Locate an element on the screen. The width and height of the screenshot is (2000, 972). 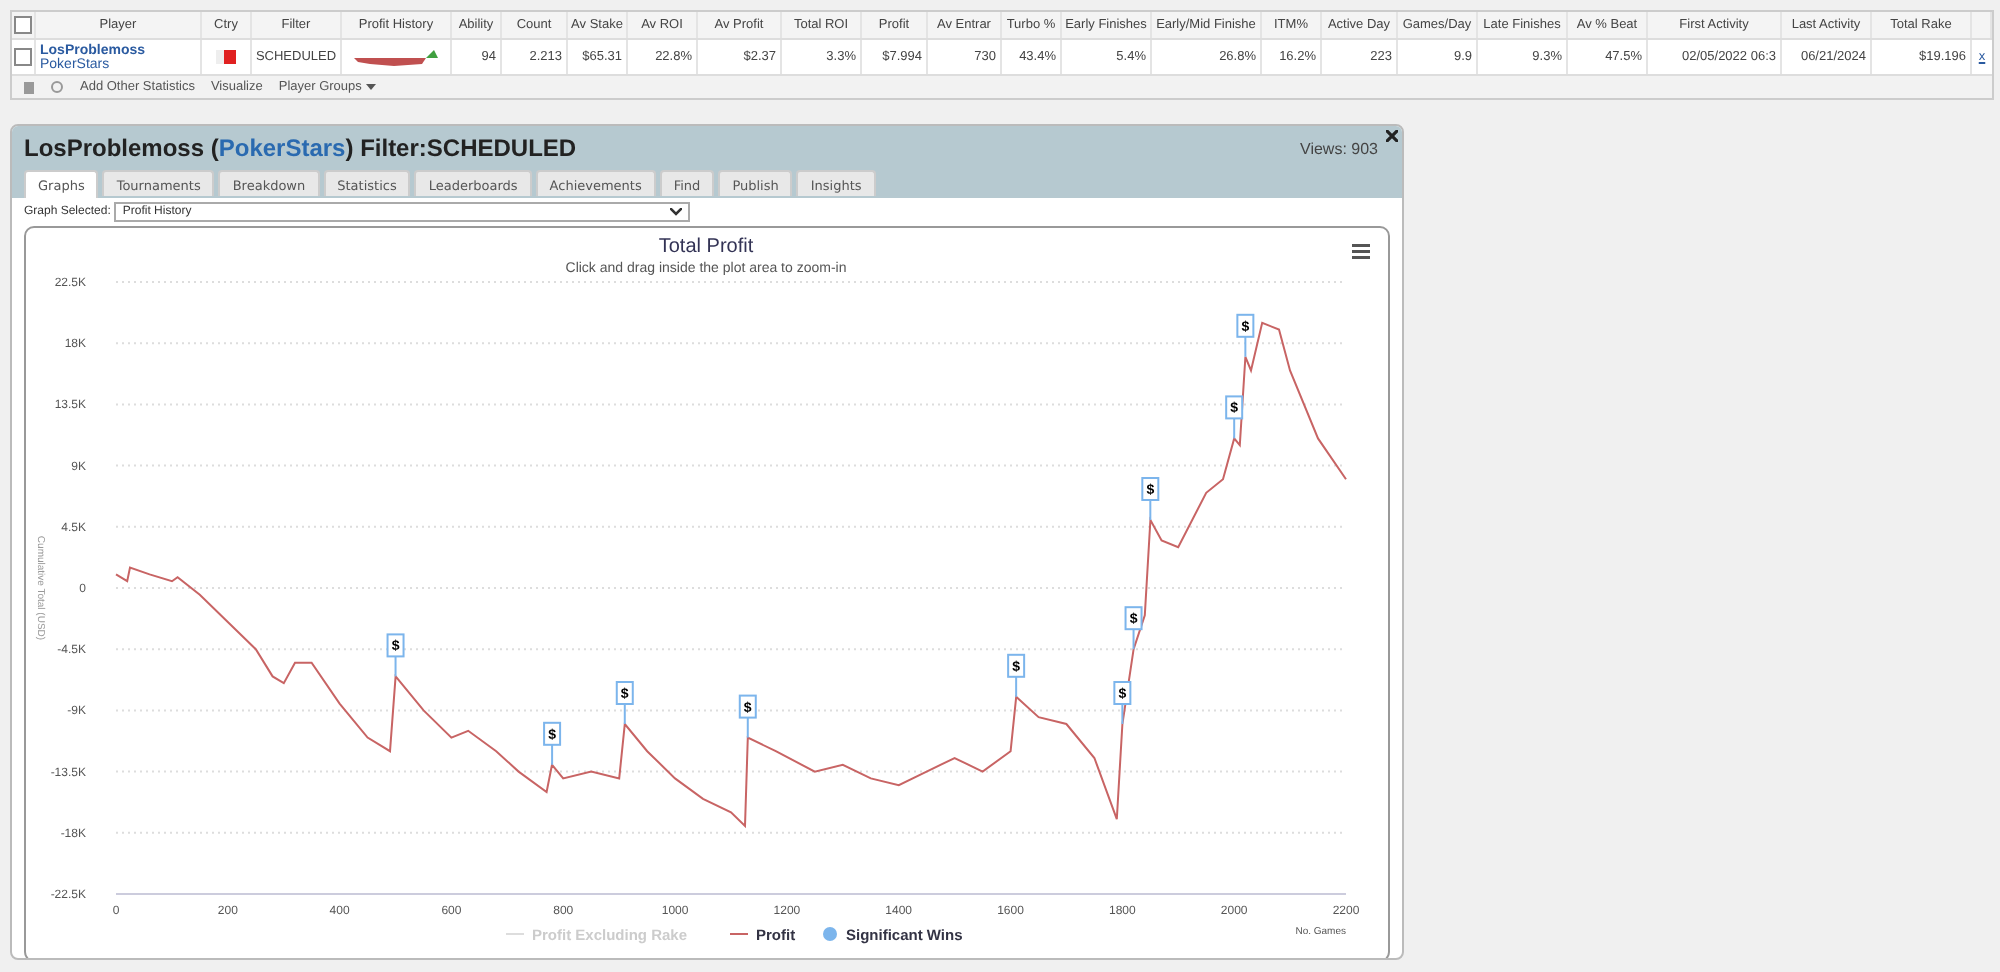
sparkline-drawing is located at coordinates (396, 57).